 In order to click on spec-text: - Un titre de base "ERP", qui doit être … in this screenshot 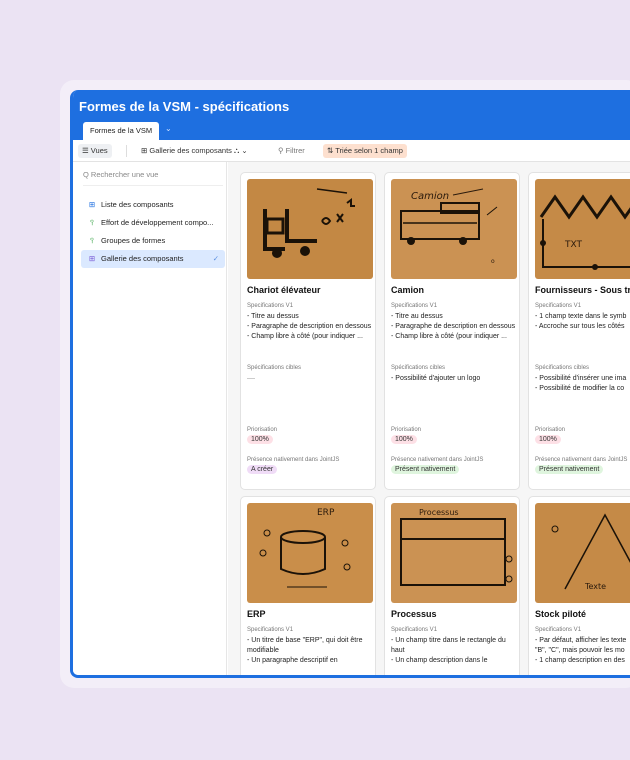, I will do `click(305, 650)`.